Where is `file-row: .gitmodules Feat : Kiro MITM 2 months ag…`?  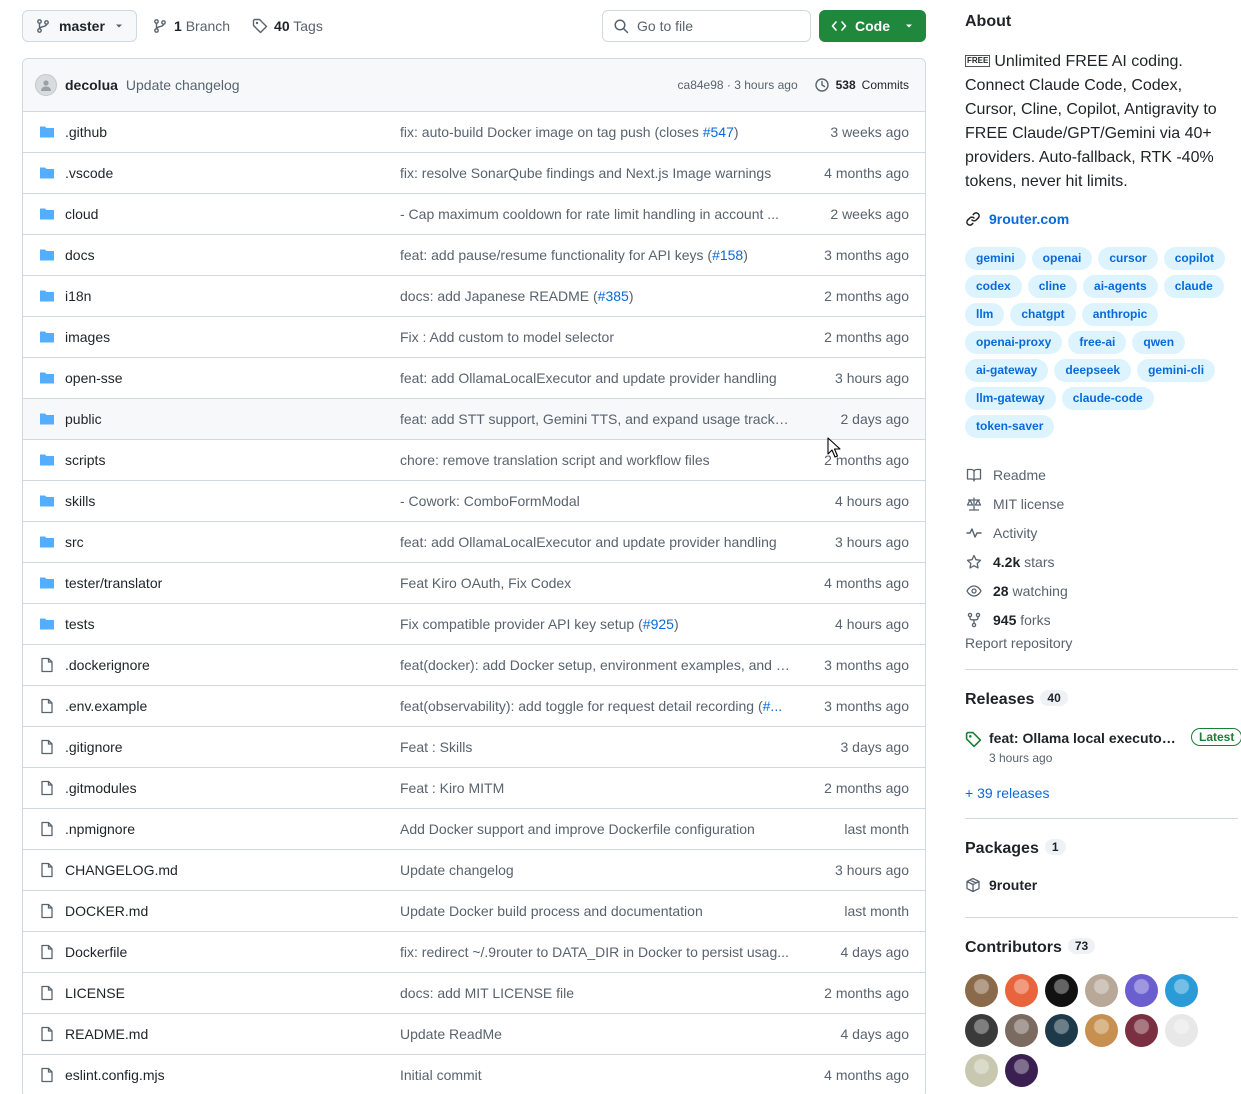 file-row: .gitmodules Feat : Kiro MITM 2 months ag… is located at coordinates (474, 788).